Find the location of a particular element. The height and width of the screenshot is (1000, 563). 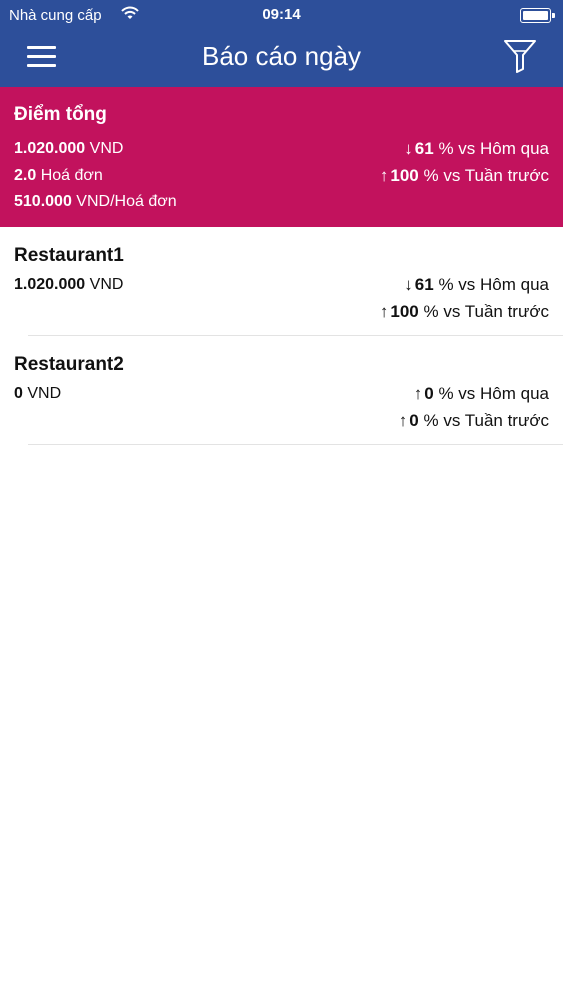

restaurant-revenue: 1.020.000 VND is located at coordinates (68, 285).